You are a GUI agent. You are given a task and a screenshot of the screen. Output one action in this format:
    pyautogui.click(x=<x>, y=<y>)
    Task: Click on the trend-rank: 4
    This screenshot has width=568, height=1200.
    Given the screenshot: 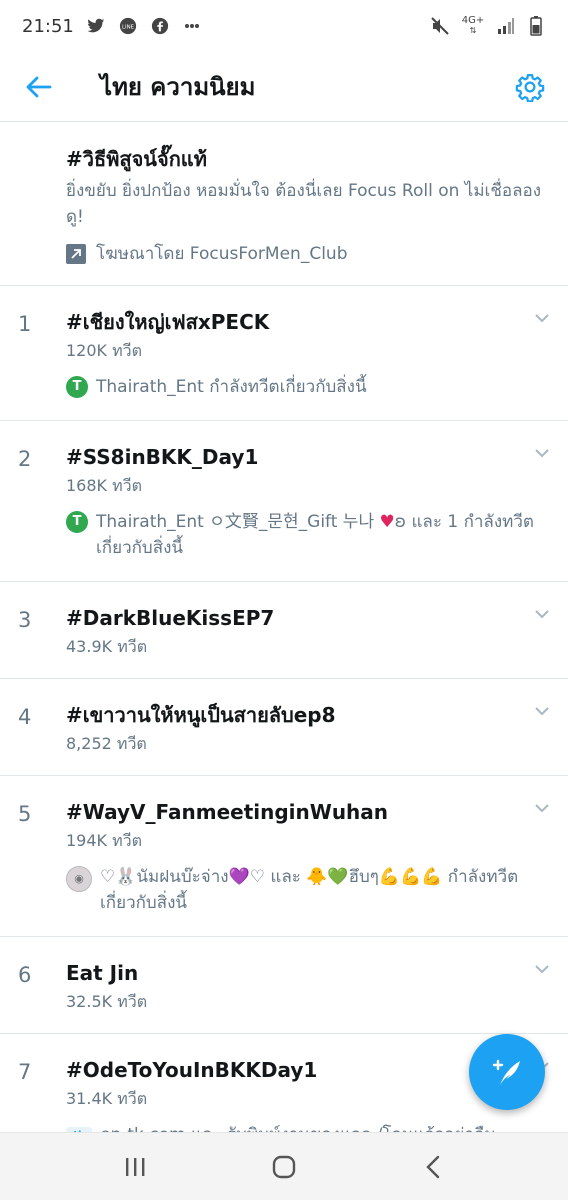 What is the action you would take?
    pyautogui.click(x=25, y=717)
    